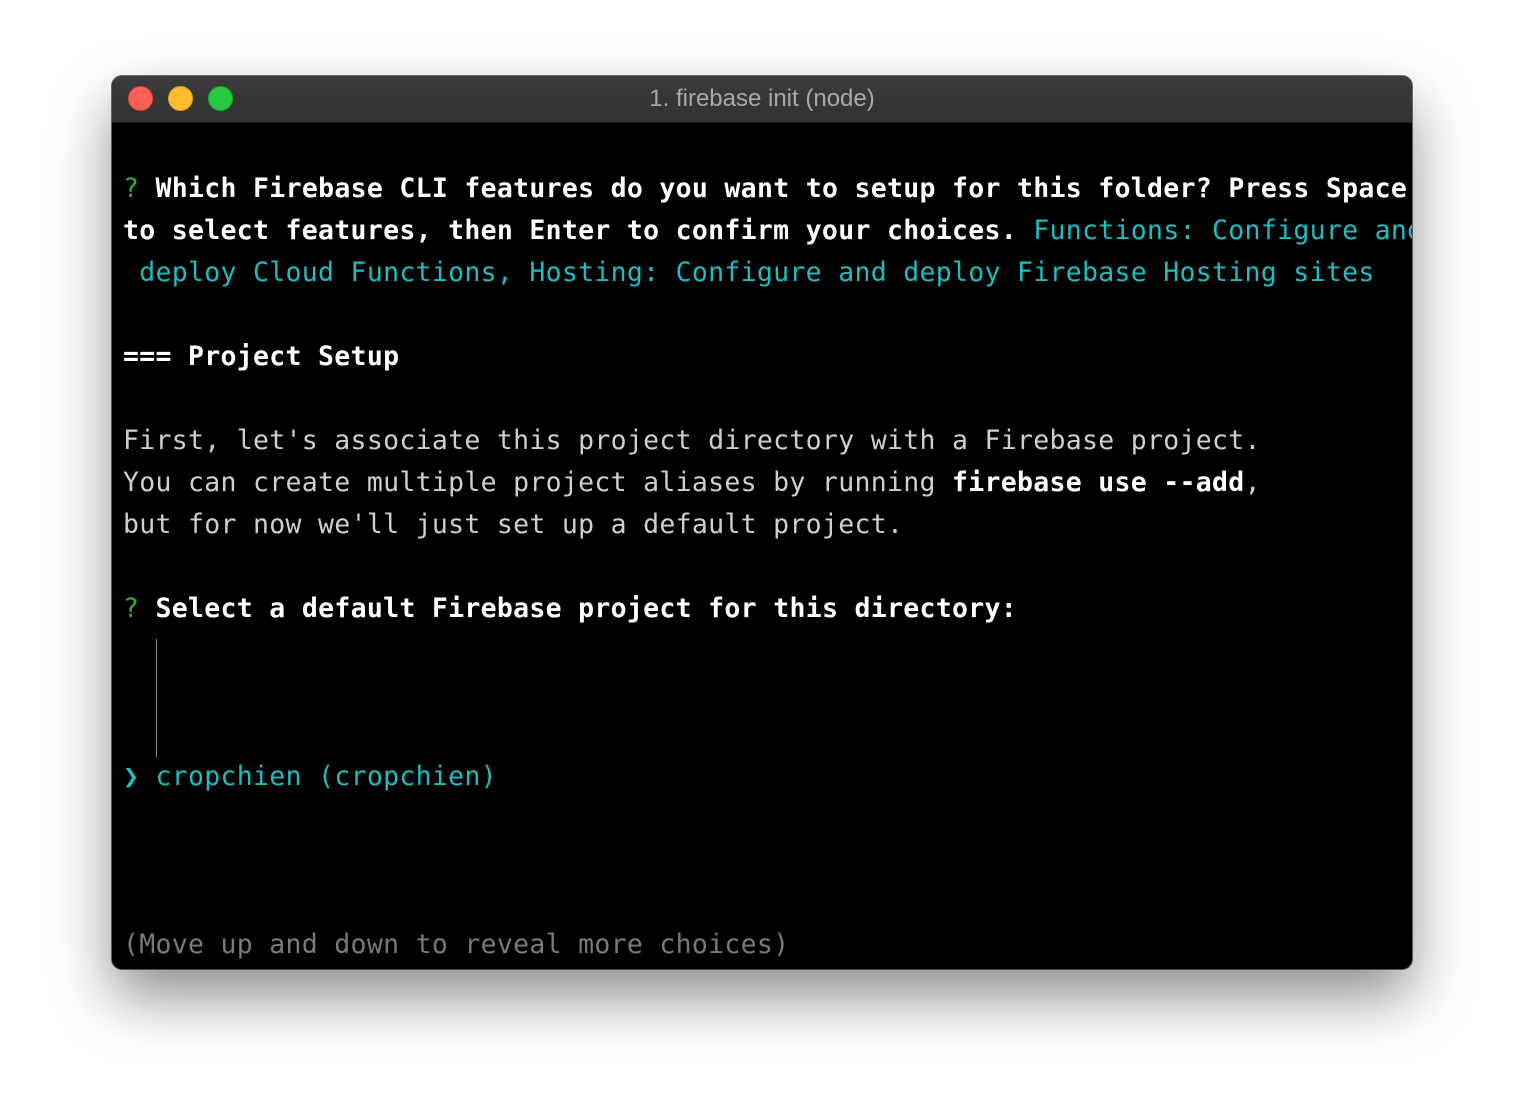 The image size is (1524, 1118). Describe the element at coordinates (326, 776) in the screenshot. I see `choice-label: cropchien (cropchien)` at that location.